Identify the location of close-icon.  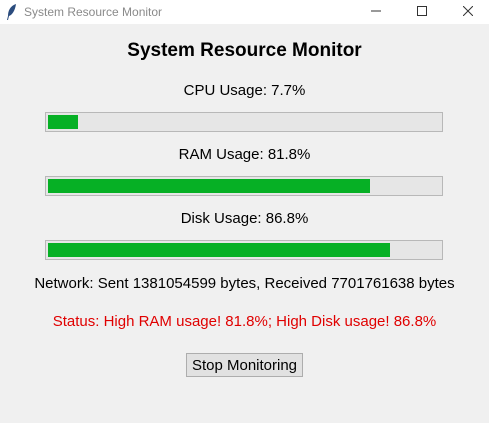
(468, 12).